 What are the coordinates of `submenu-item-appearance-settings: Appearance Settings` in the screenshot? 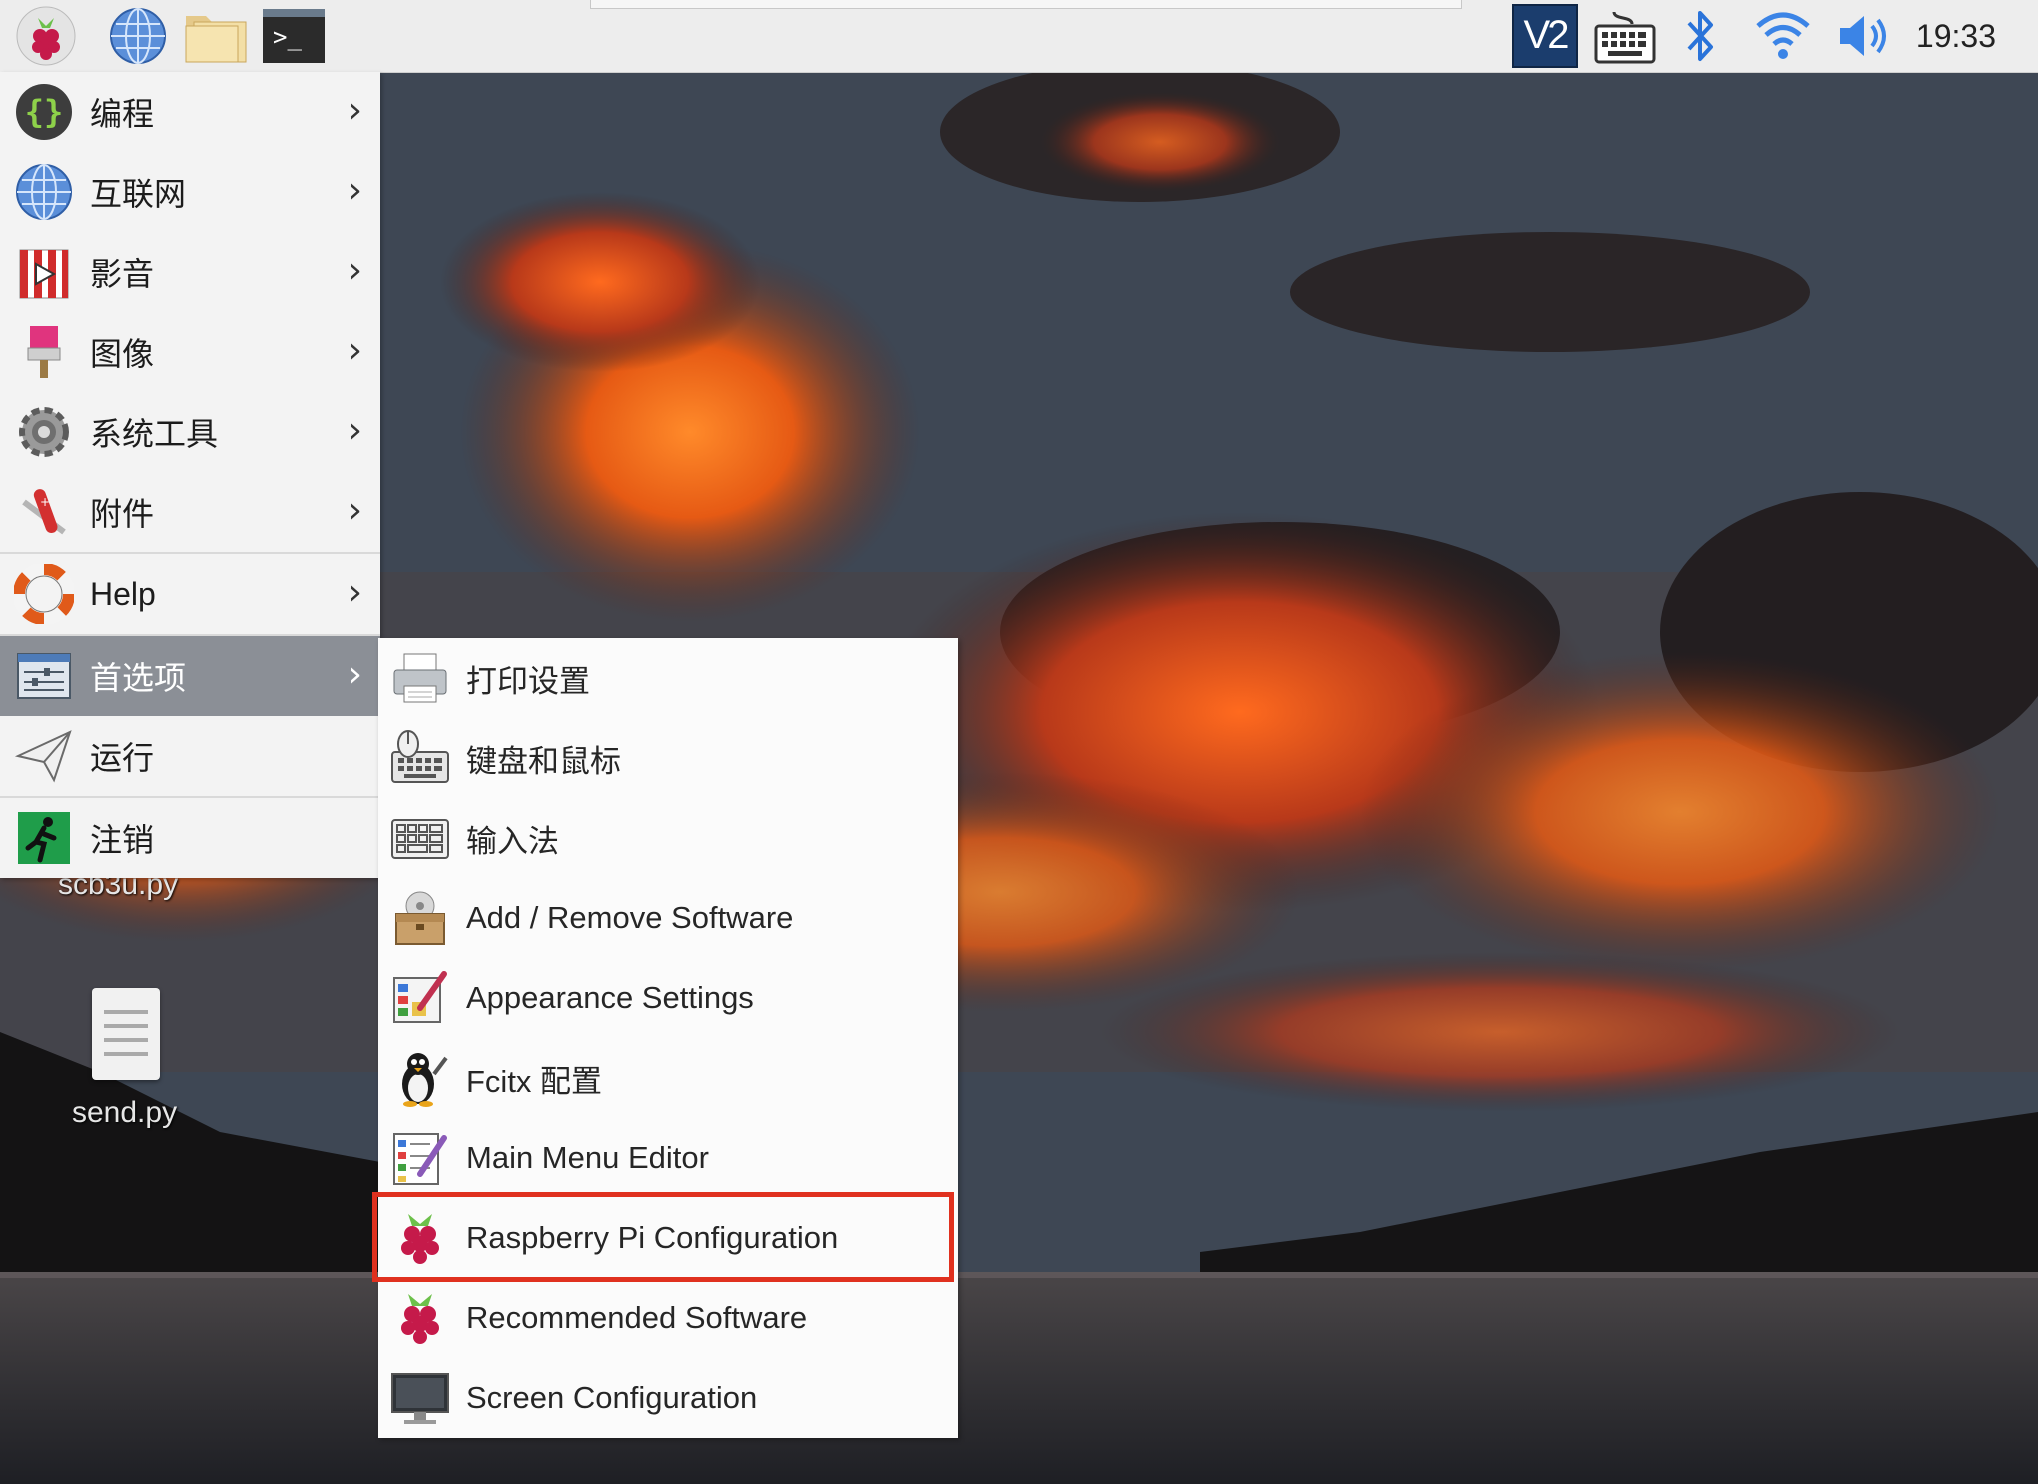 It's located at (668, 998).